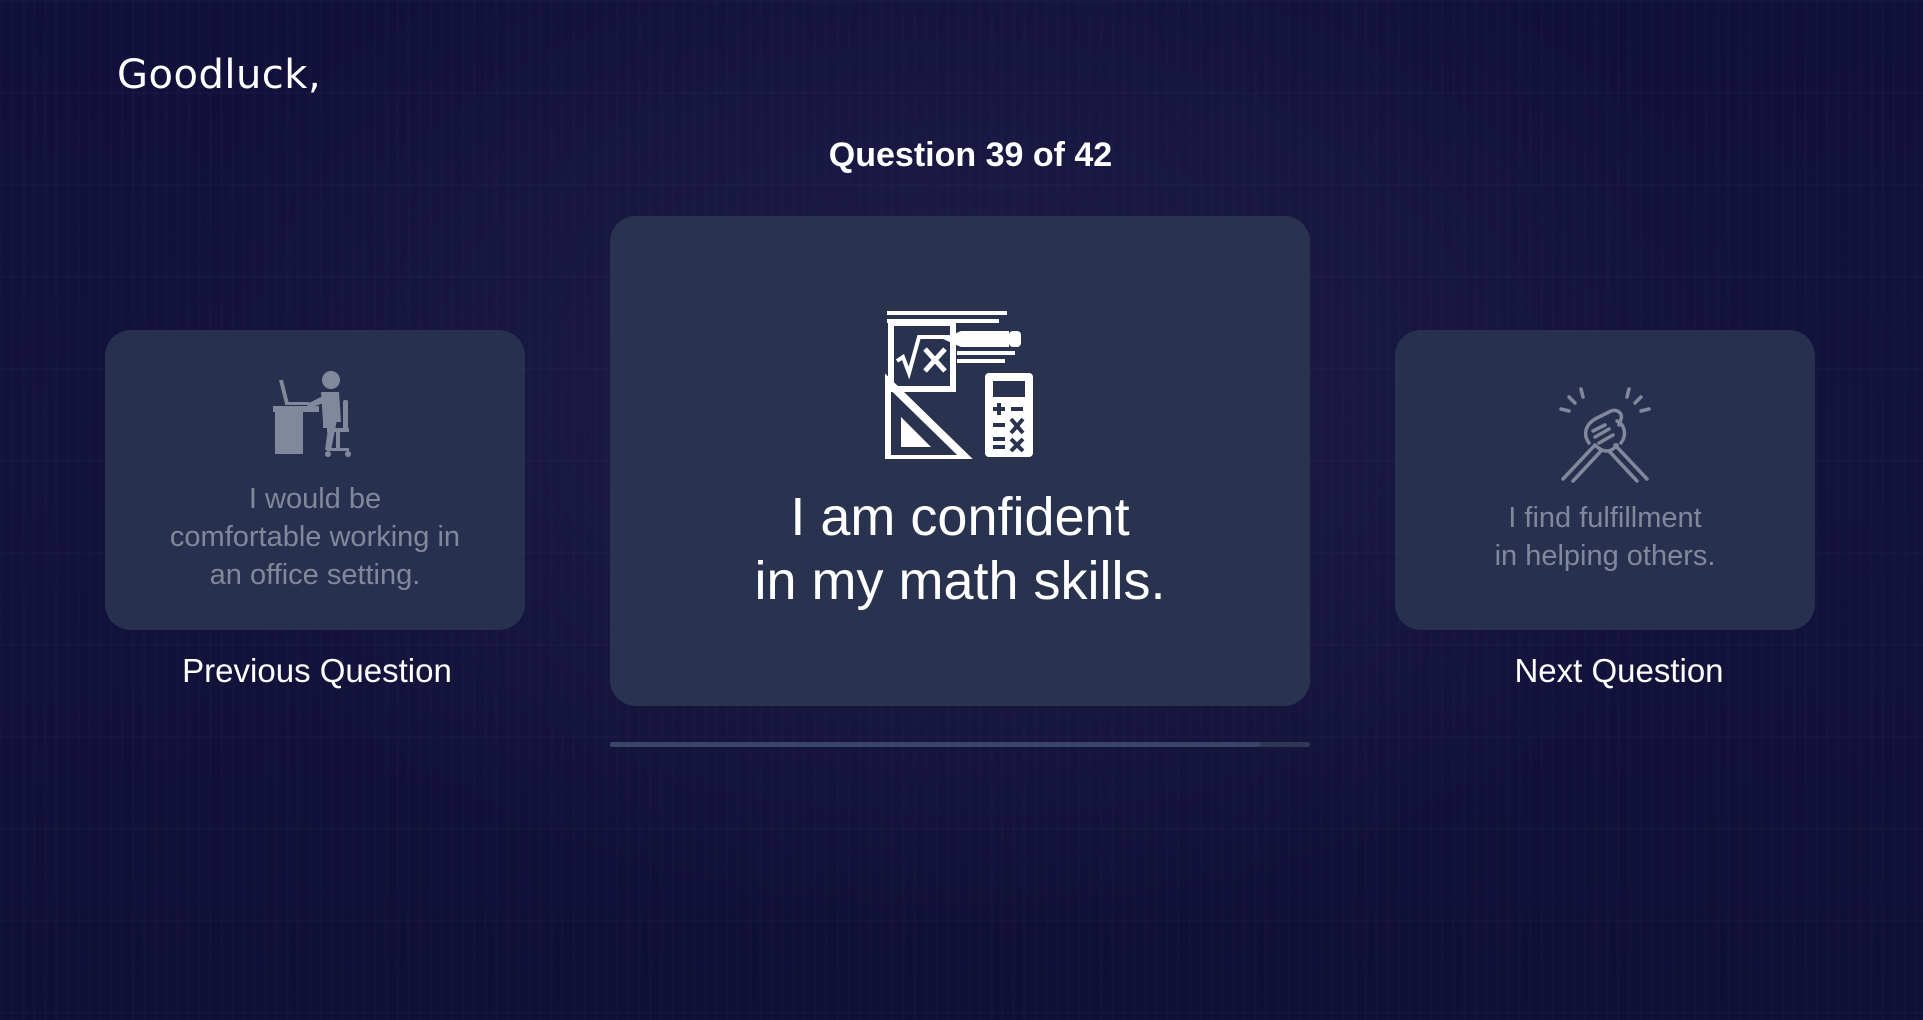  I want to click on progress-bar, so click(960, 744).